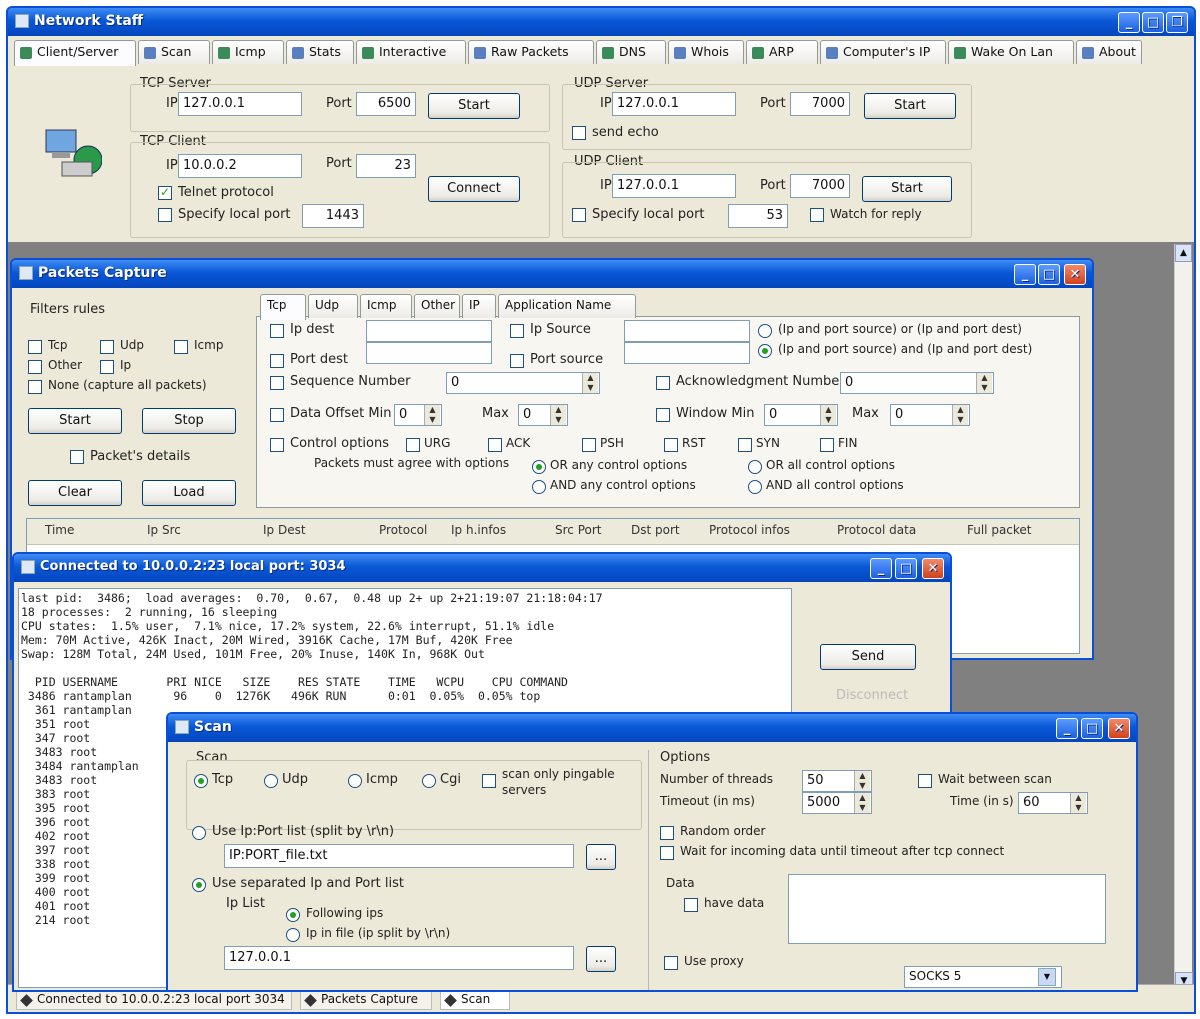 The image size is (1200, 1019). I want to click on main-titlebar: Network Staff _ □ ❐, so click(601, 22).